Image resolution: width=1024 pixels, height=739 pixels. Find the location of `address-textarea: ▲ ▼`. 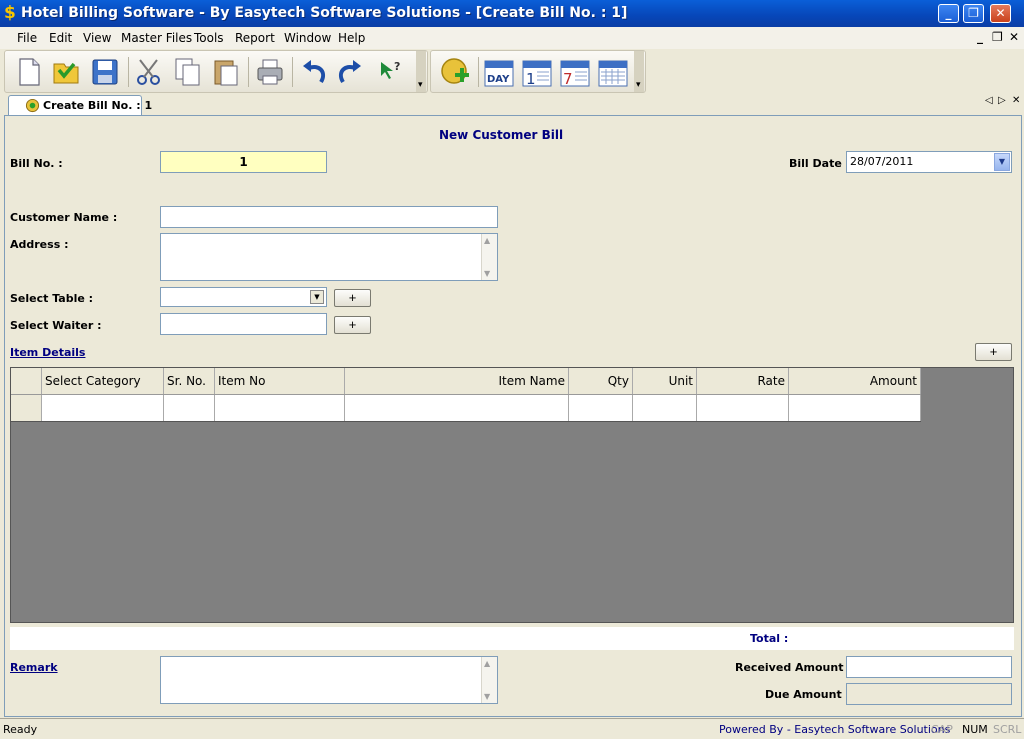

address-textarea: ▲ ▼ is located at coordinates (329, 257).